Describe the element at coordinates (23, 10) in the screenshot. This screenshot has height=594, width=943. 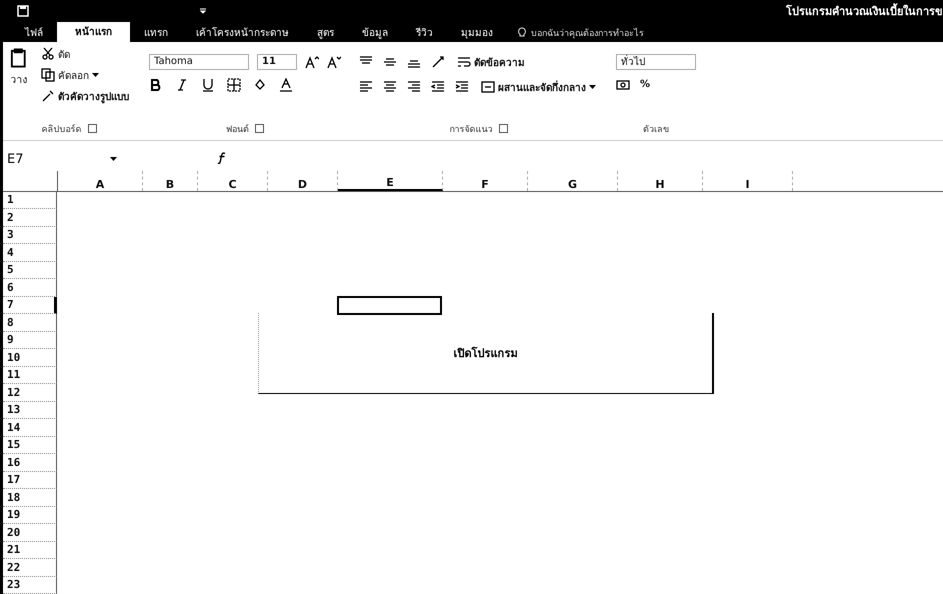
I see `save-icon` at that location.